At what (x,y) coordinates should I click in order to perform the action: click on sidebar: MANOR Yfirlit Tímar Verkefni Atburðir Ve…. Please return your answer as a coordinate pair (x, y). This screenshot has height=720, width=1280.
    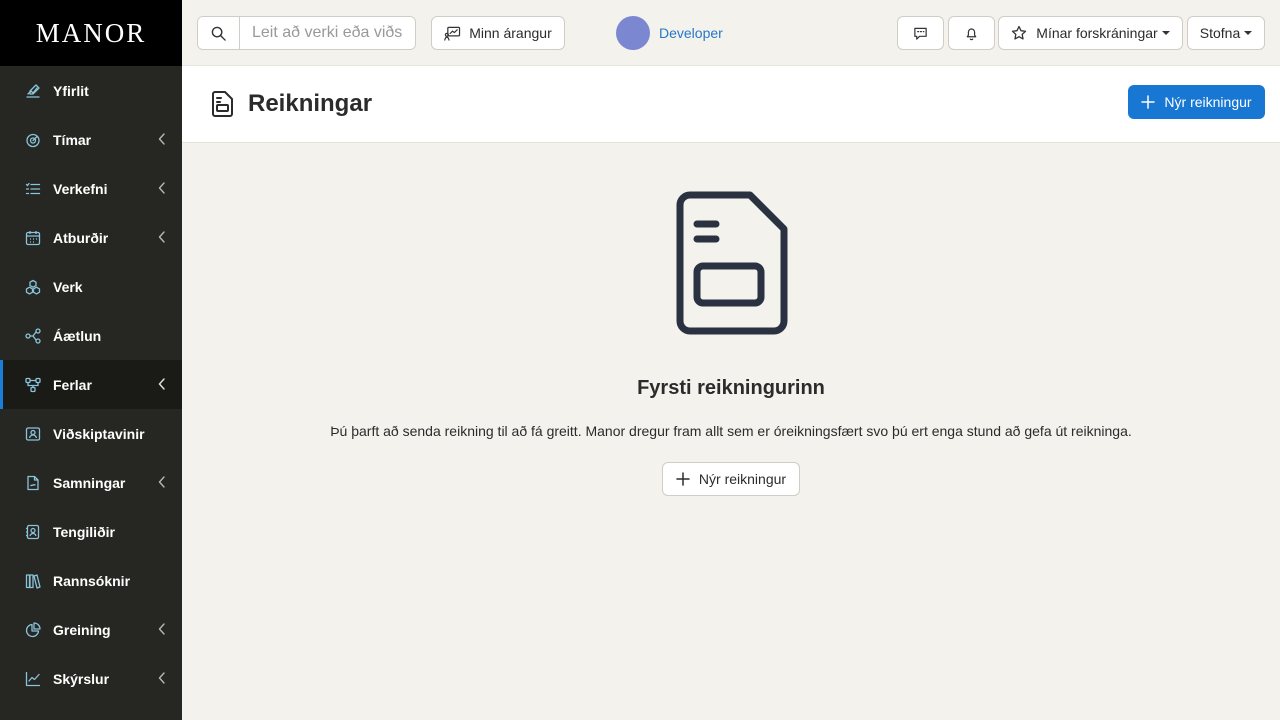
    Looking at the image, I should click on (91, 360).